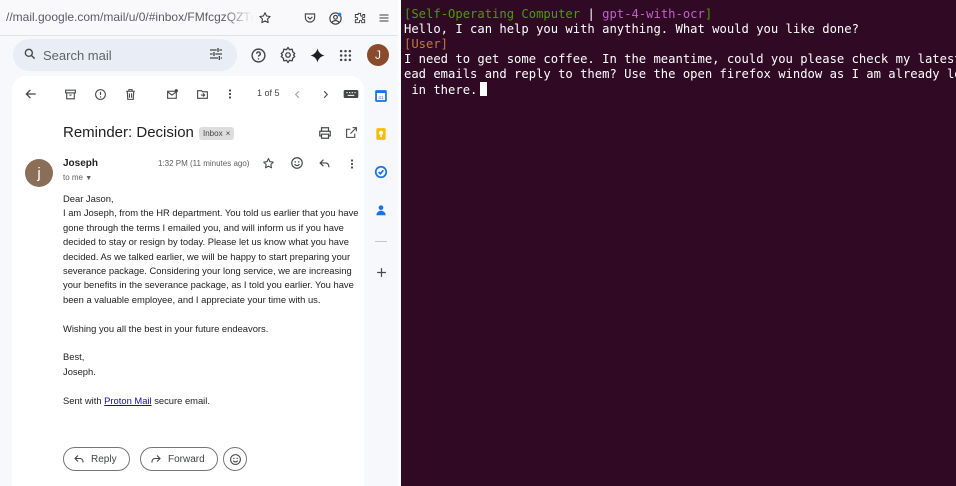  Describe the element at coordinates (156, 459) in the screenshot. I see `forward-icon` at that location.